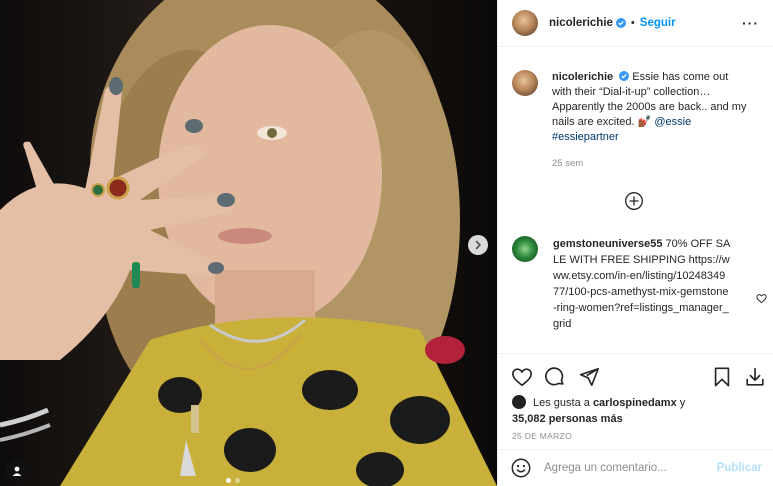  What do you see at coordinates (739, 468) in the screenshot?
I see `post-comment-button: Publicar` at bounding box center [739, 468].